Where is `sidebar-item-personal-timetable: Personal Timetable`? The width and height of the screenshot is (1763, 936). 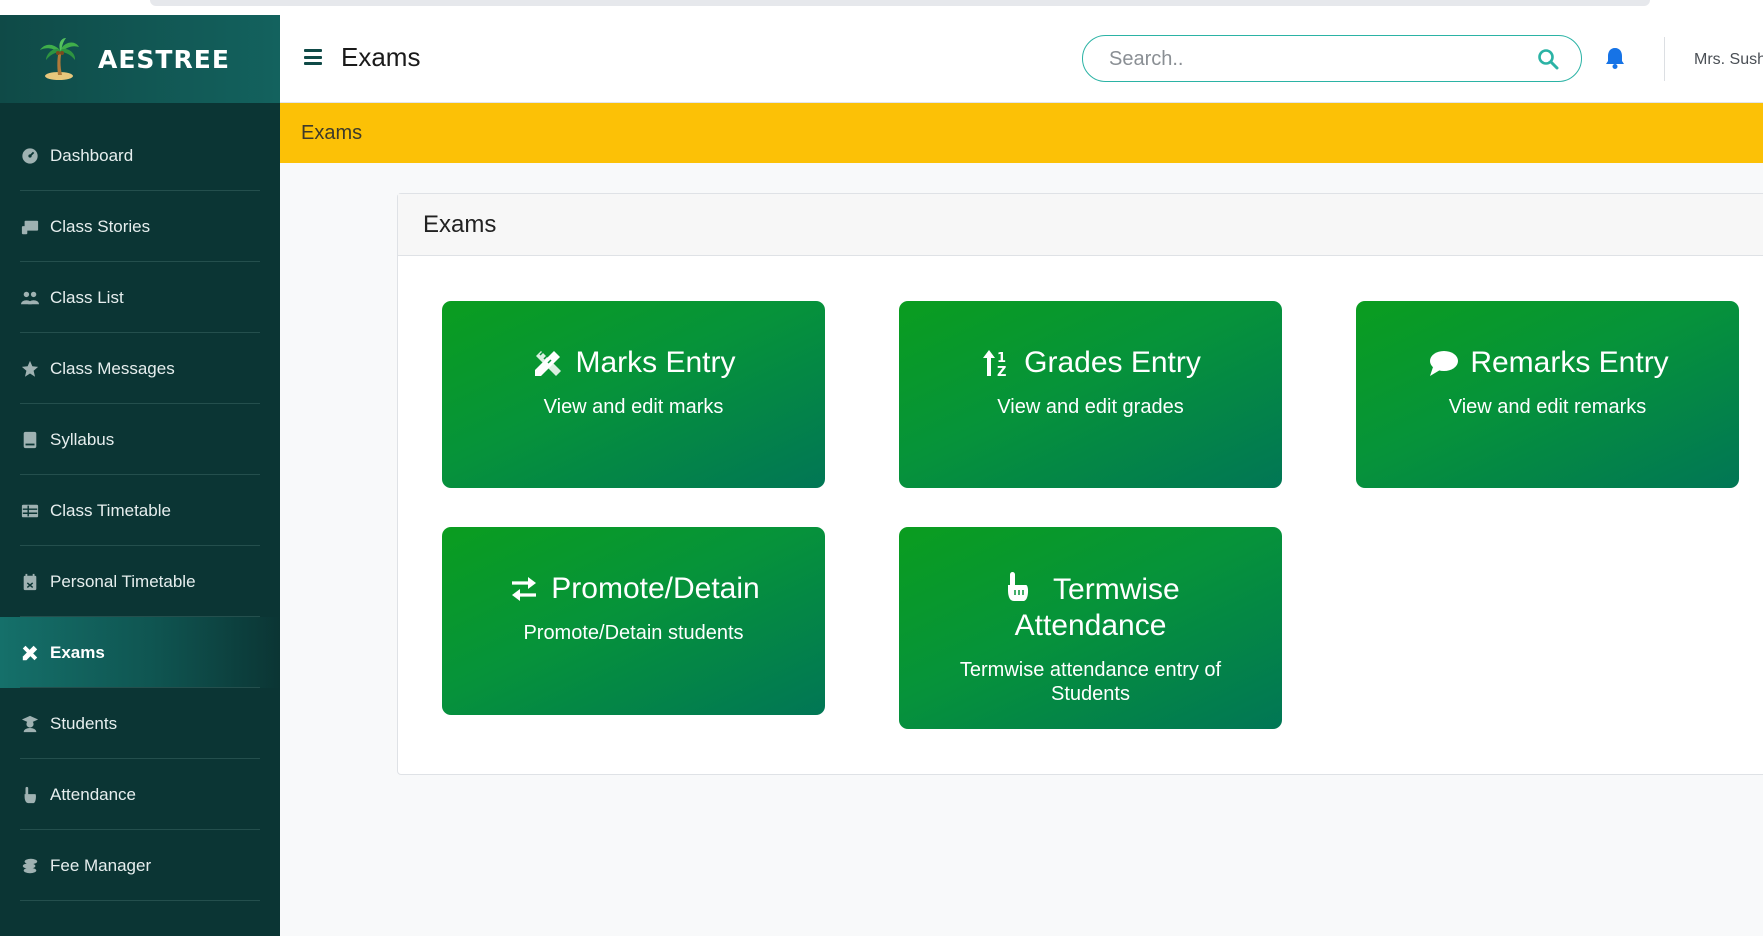
sidebar-item-personal-timetable: Personal Timetable is located at coordinates (140, 581).